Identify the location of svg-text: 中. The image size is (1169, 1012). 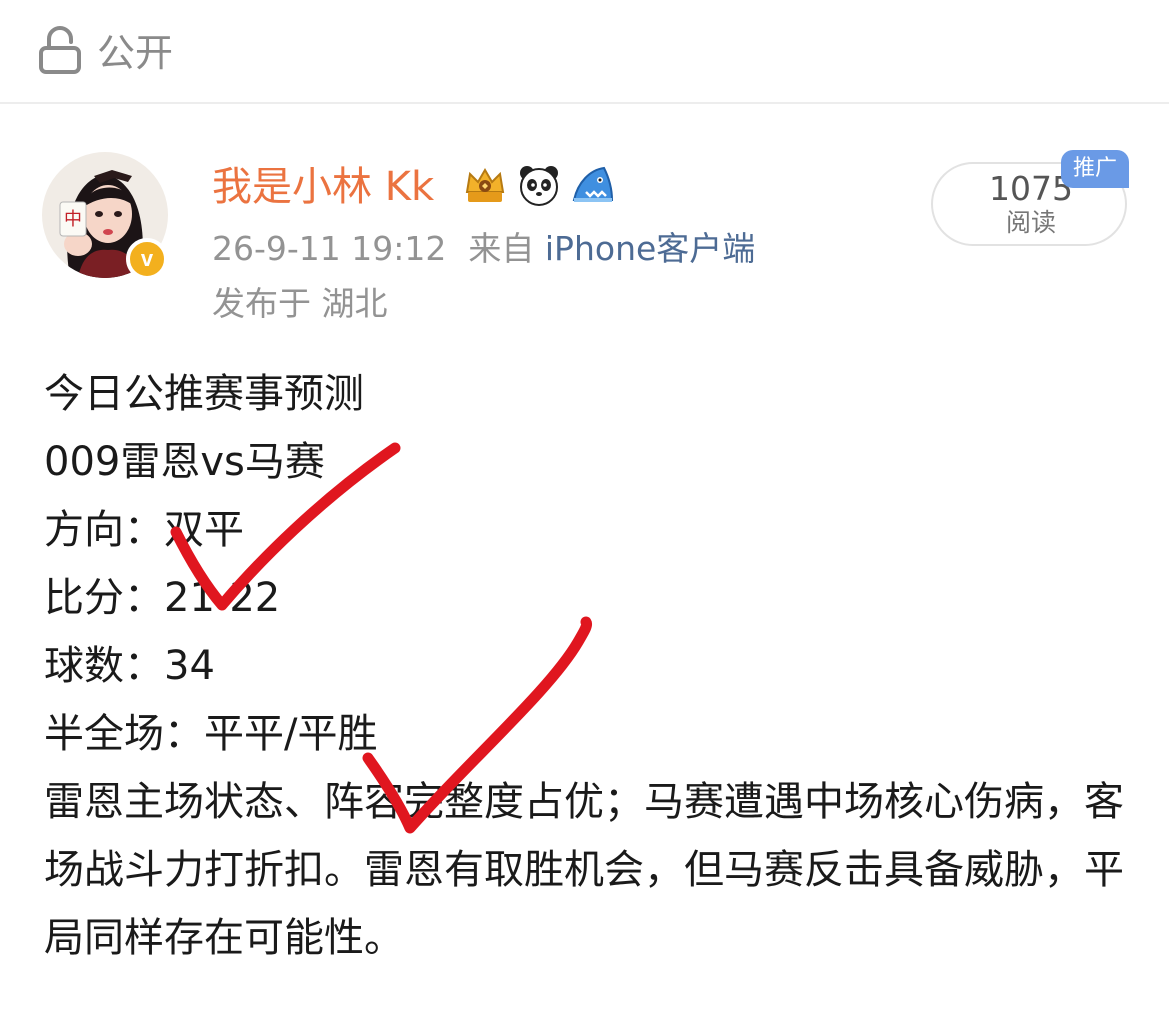
(73, 219).